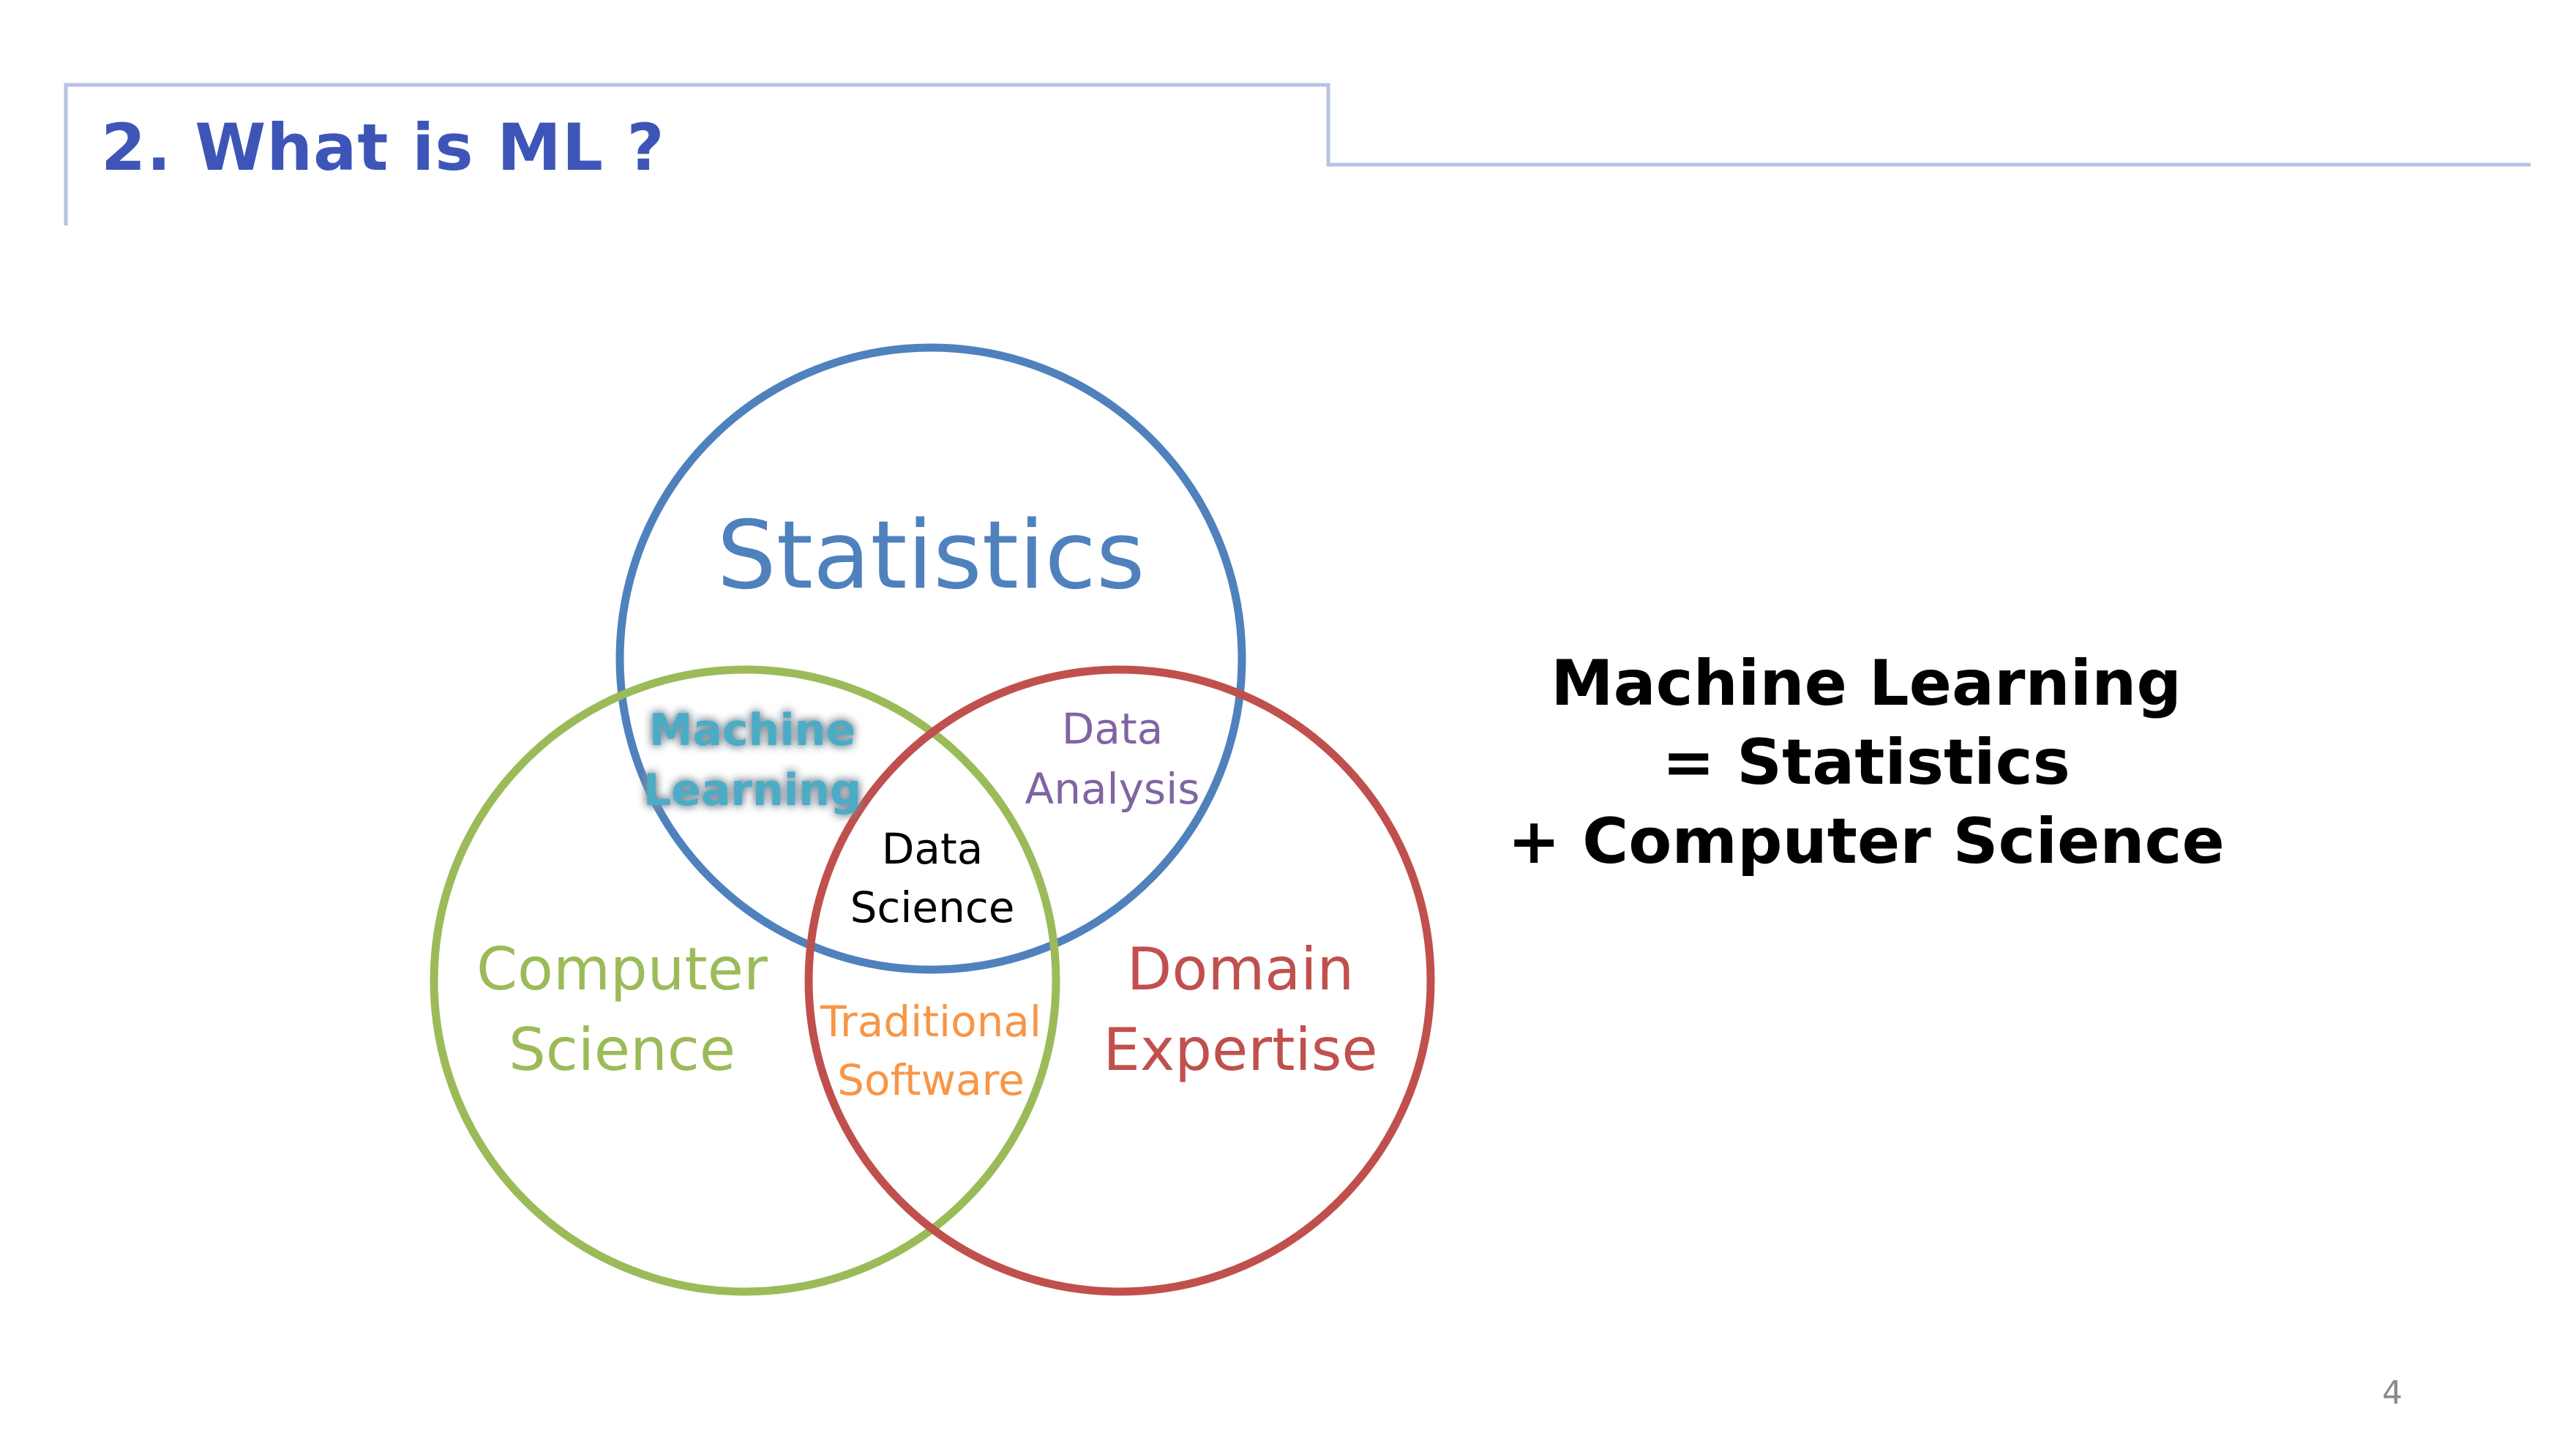 This screenshot has width=2576, height=1449. I want to click on computer-science-label-line-1: Computer, so click(622, 969).